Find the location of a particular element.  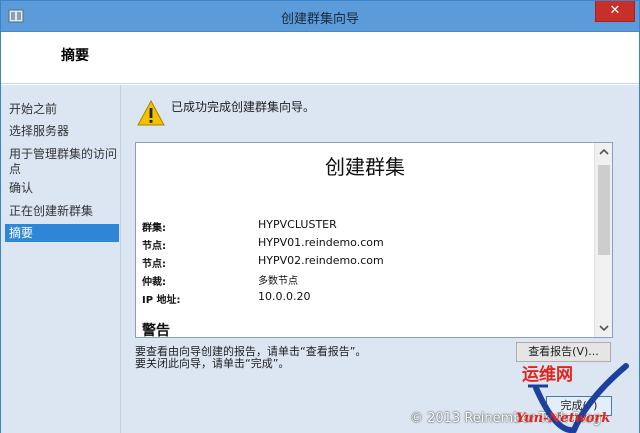

yun-network-logo: 运维网 Yun-Network is located at coordinates (572, 398).